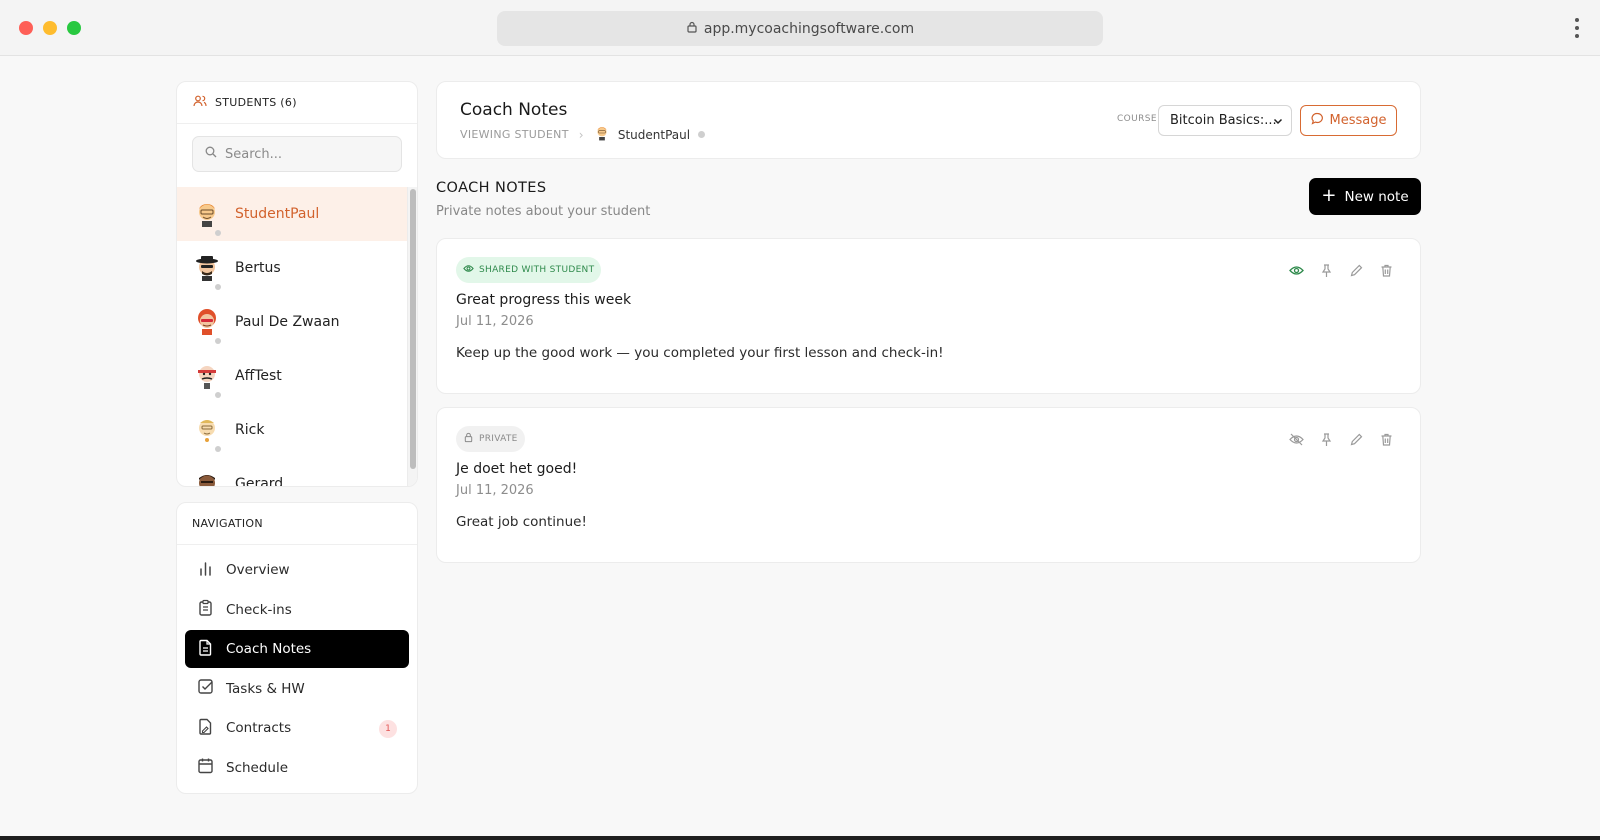 The image size is (1600, 840). What do you see at coordinates (297, 728) in the screenshot?
I see `nav-item-contracts: Contracts 1` at bounding box center [297, 728].